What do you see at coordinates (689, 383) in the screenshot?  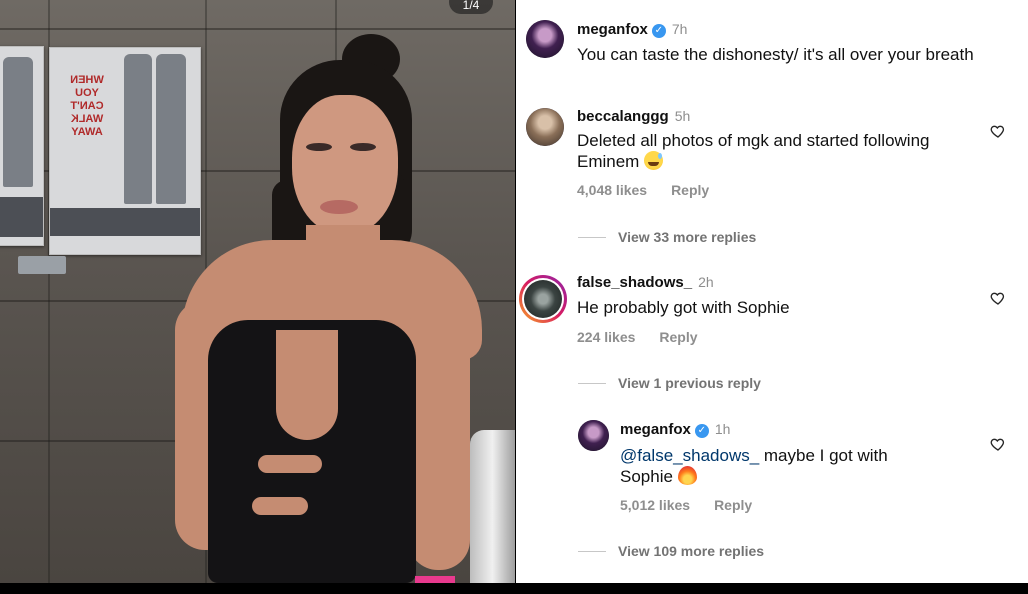 I see `view-previous-reply-button: View 1 previous reply` at bounding box center [689, 383].